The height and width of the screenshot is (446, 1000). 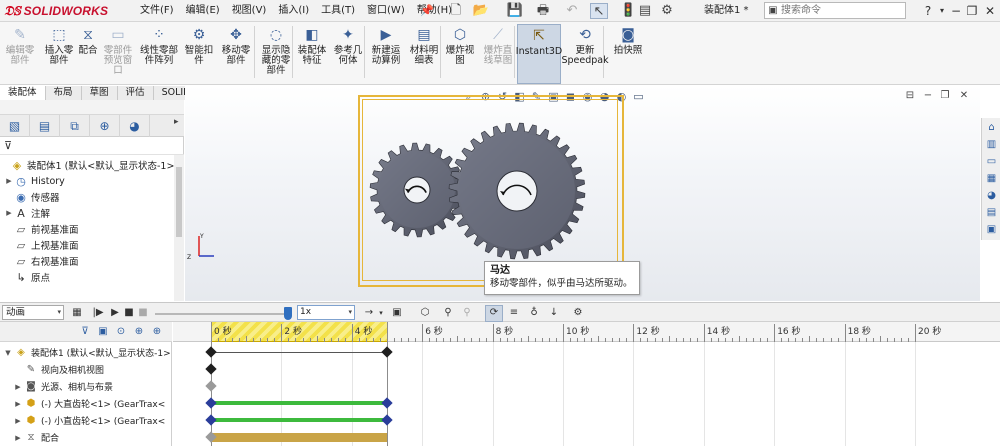 I want to click on filter-selected-icon: ⊙, so click(x=121, y=332).